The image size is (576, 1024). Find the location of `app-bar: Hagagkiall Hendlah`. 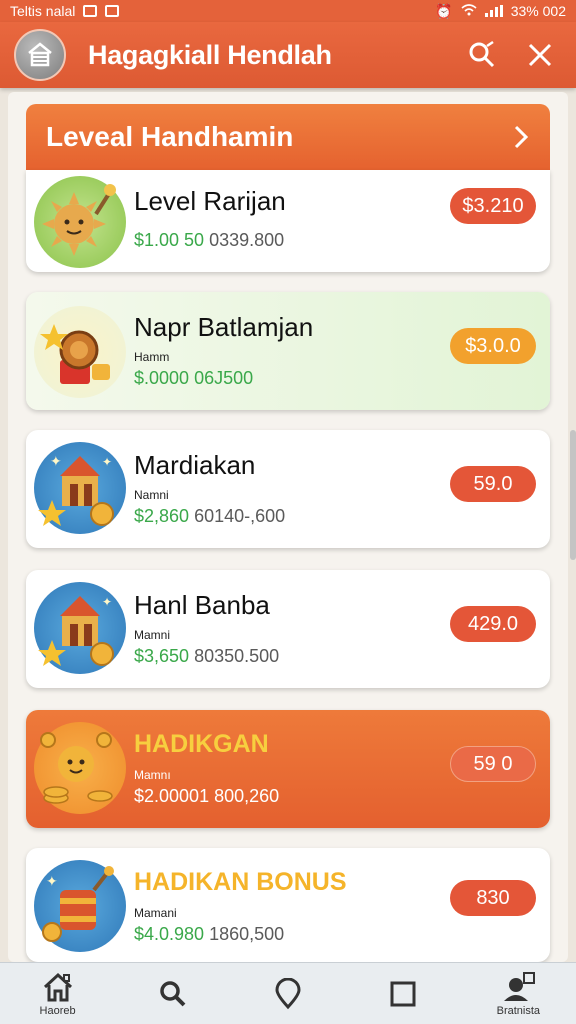

app-bar: Hagagkiall Hendlah is located at coordinates (288, 55).